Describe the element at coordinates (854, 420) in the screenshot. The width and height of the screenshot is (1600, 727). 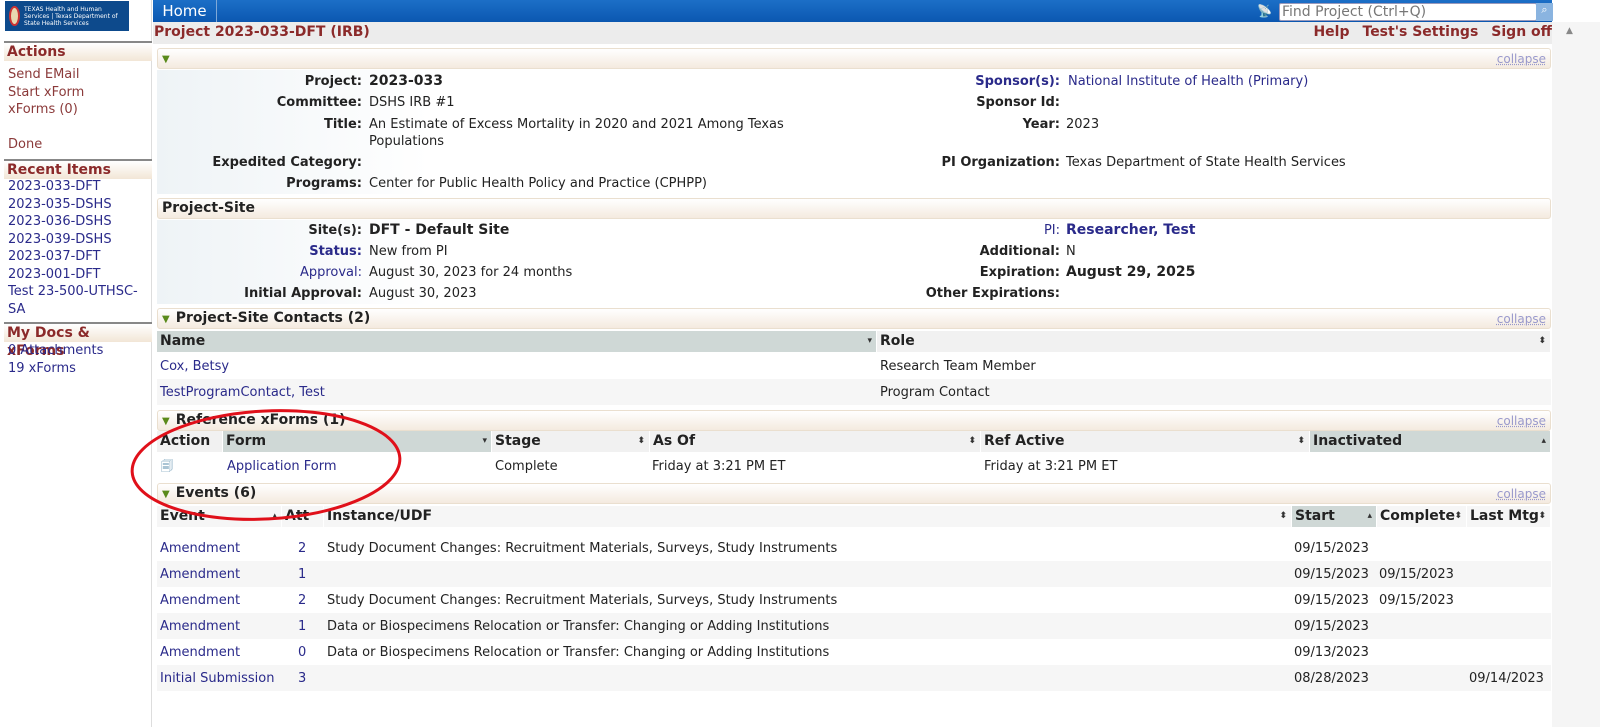
I see `reference-xforms-header: ▼ Reference xForms (1) collapse` at that location.